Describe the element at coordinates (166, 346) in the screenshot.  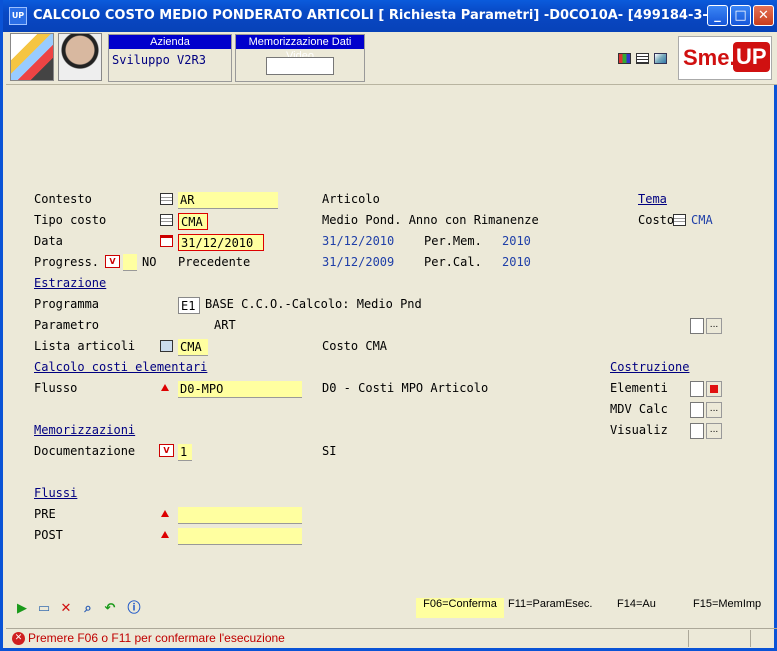
I see `list-icon` at that location.